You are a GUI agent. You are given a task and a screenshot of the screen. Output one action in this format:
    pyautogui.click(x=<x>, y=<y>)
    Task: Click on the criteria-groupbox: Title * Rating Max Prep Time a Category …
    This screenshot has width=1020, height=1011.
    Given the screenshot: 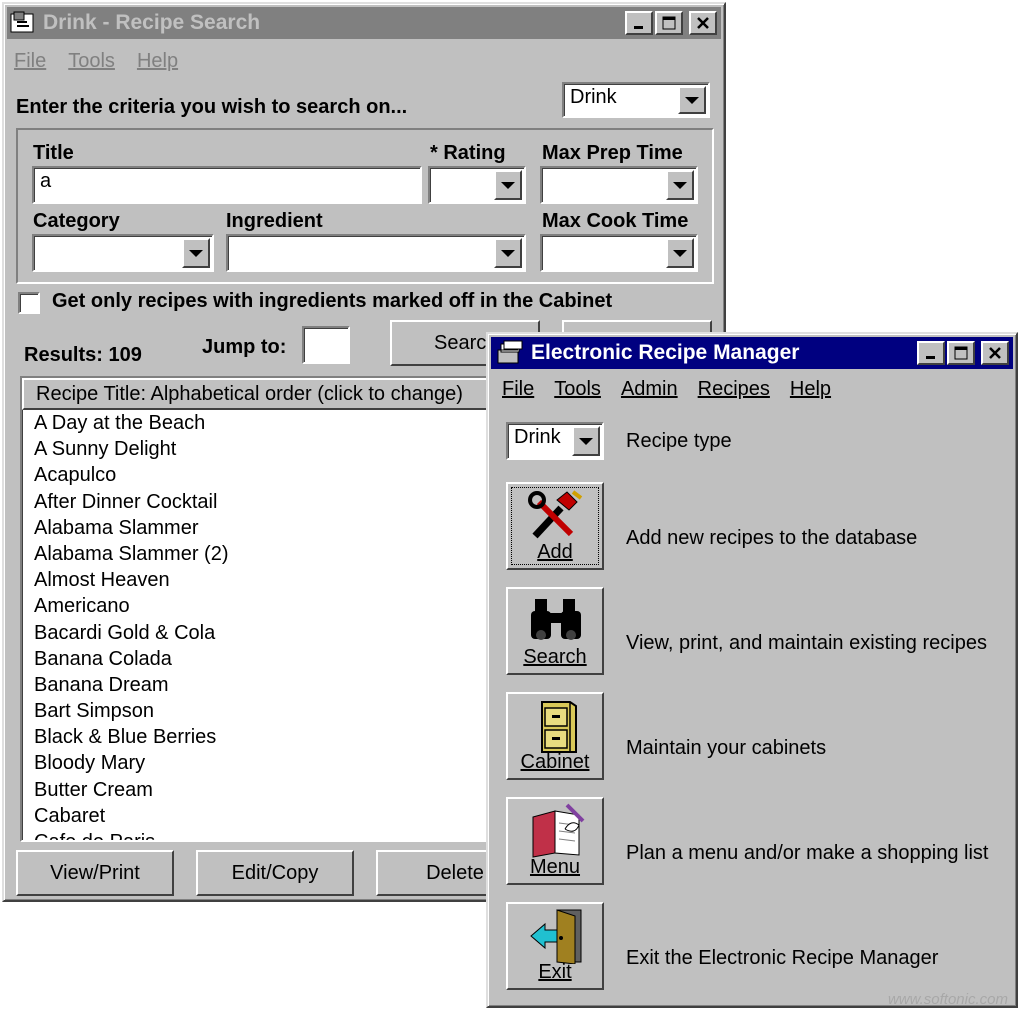 What is the action you would take?
    pyautogui.click(x=365, y=206)
    